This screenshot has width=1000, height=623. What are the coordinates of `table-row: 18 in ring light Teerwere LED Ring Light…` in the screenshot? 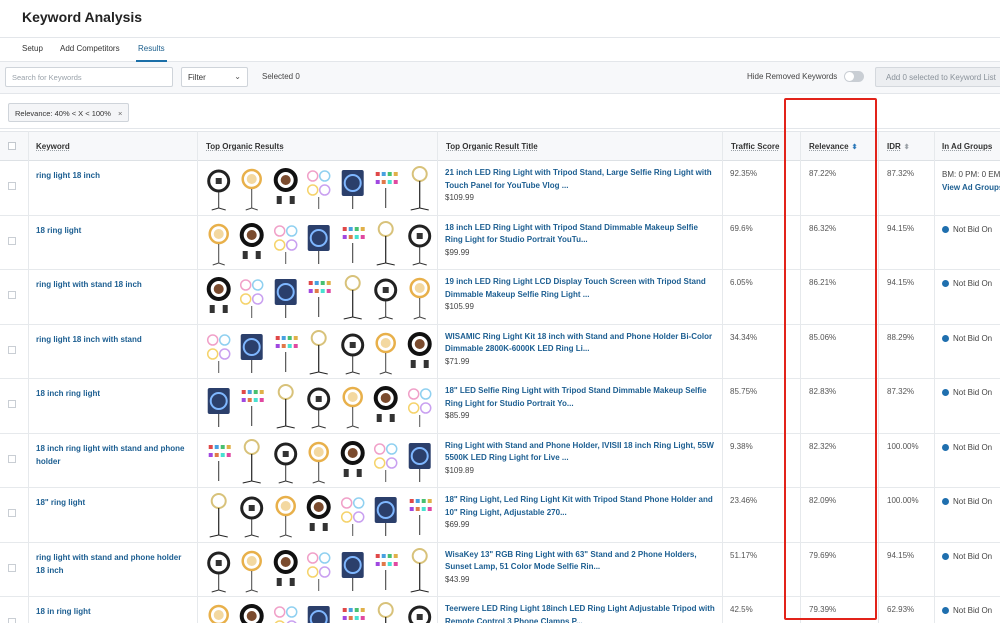 It's located at (500, 610).